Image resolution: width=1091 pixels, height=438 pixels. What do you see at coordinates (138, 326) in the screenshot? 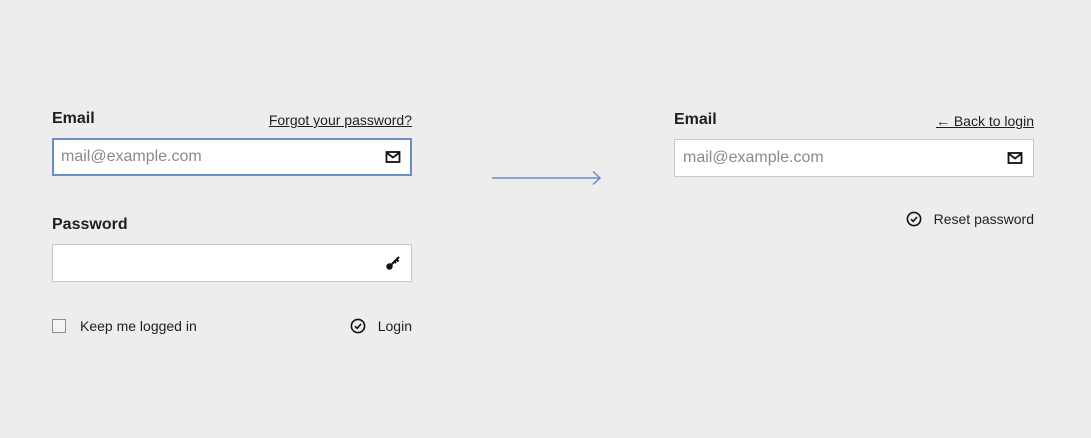
I see `keep-logged-in-label: Keep me logged in` at bounding box center [138, 326].